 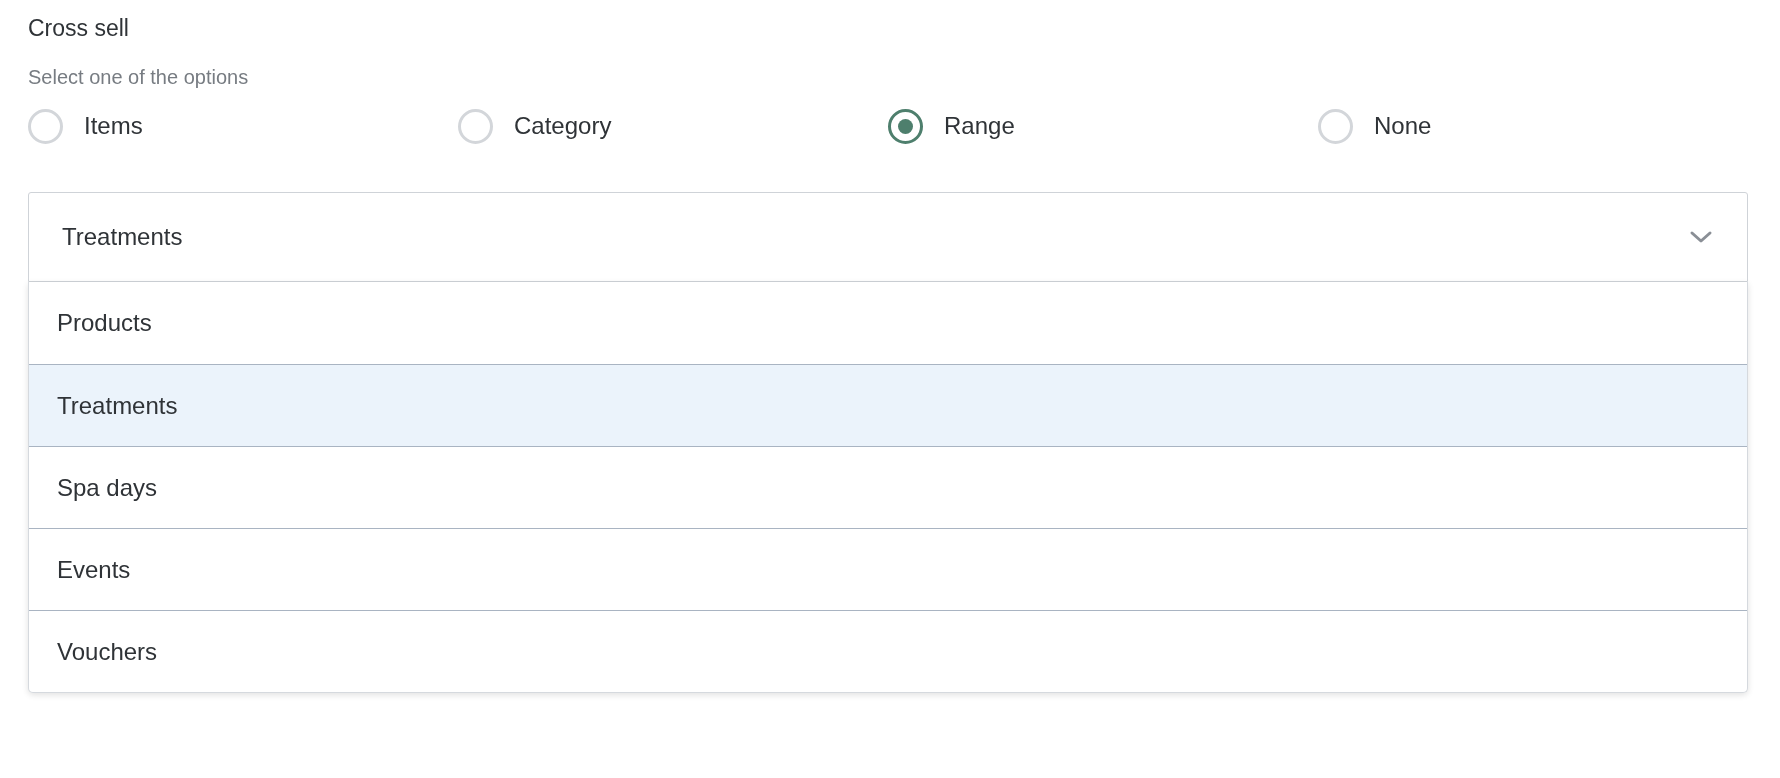 I want to click on radio-button, so click(x=905, y=126).